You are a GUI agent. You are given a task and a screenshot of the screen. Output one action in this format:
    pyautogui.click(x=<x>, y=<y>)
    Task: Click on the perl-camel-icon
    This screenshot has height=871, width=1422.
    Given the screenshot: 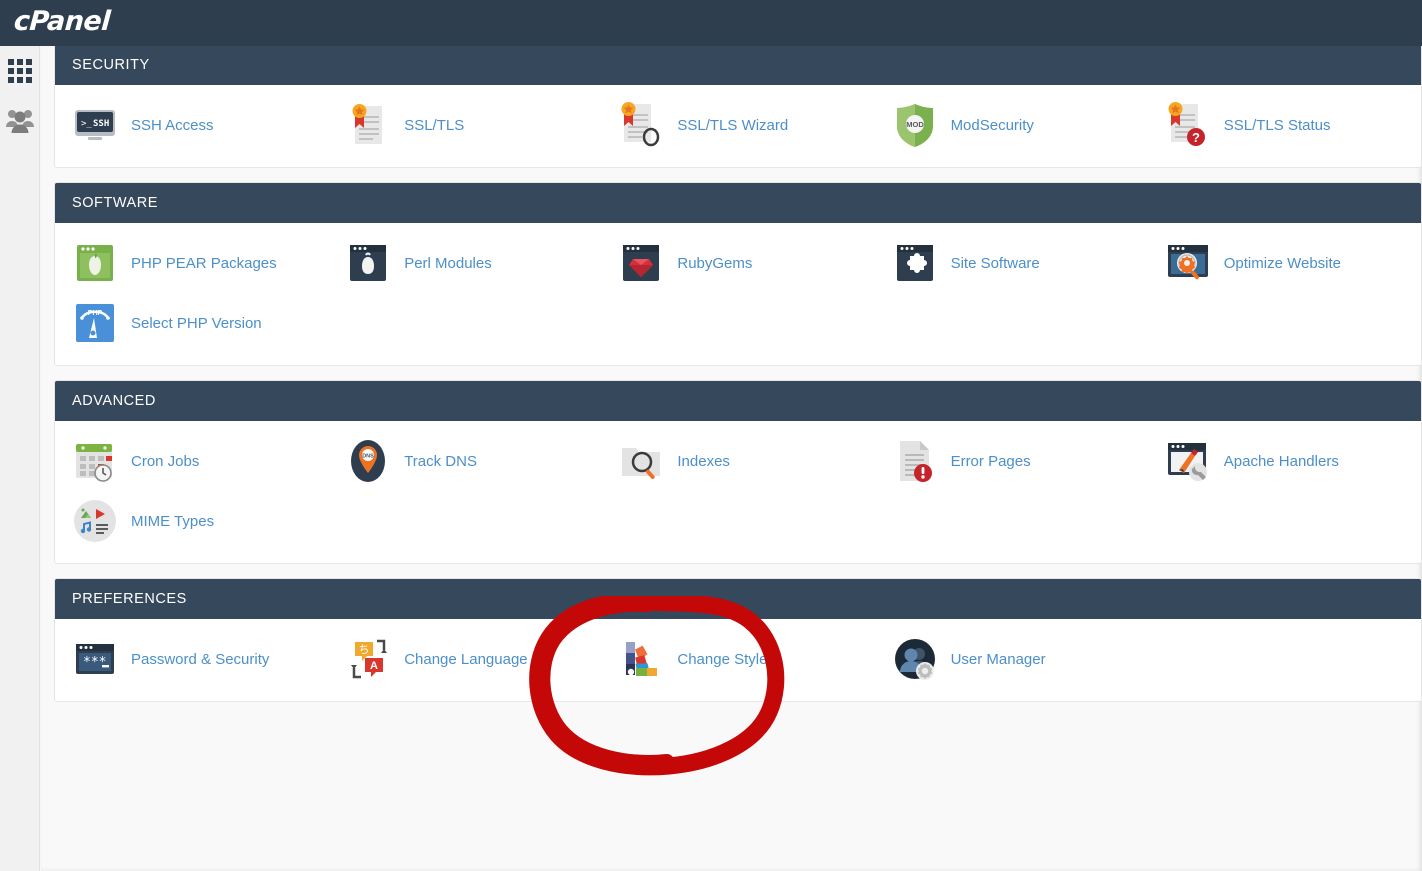 What is the action you would take?
    pyautogui.click(x=368, y=263)
    